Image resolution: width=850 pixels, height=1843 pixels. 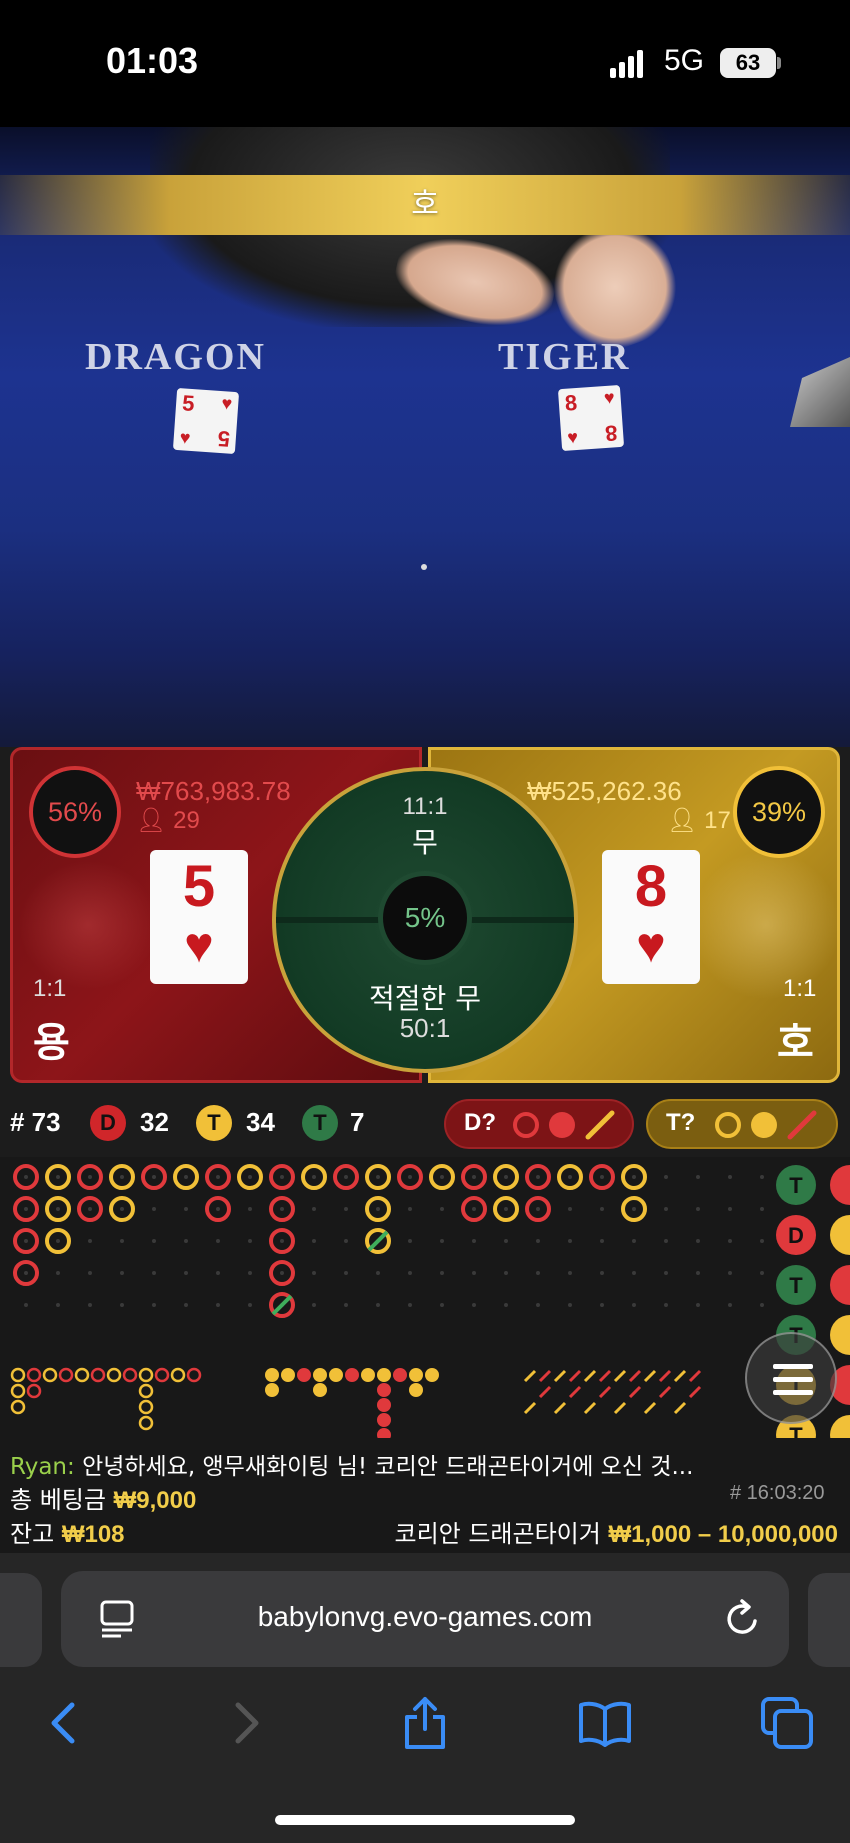 What do you see at coordinates (155, 1500) in the screenshot?
I see `total-bet-value: ₩9,000` at bounding box center [155, 1500].